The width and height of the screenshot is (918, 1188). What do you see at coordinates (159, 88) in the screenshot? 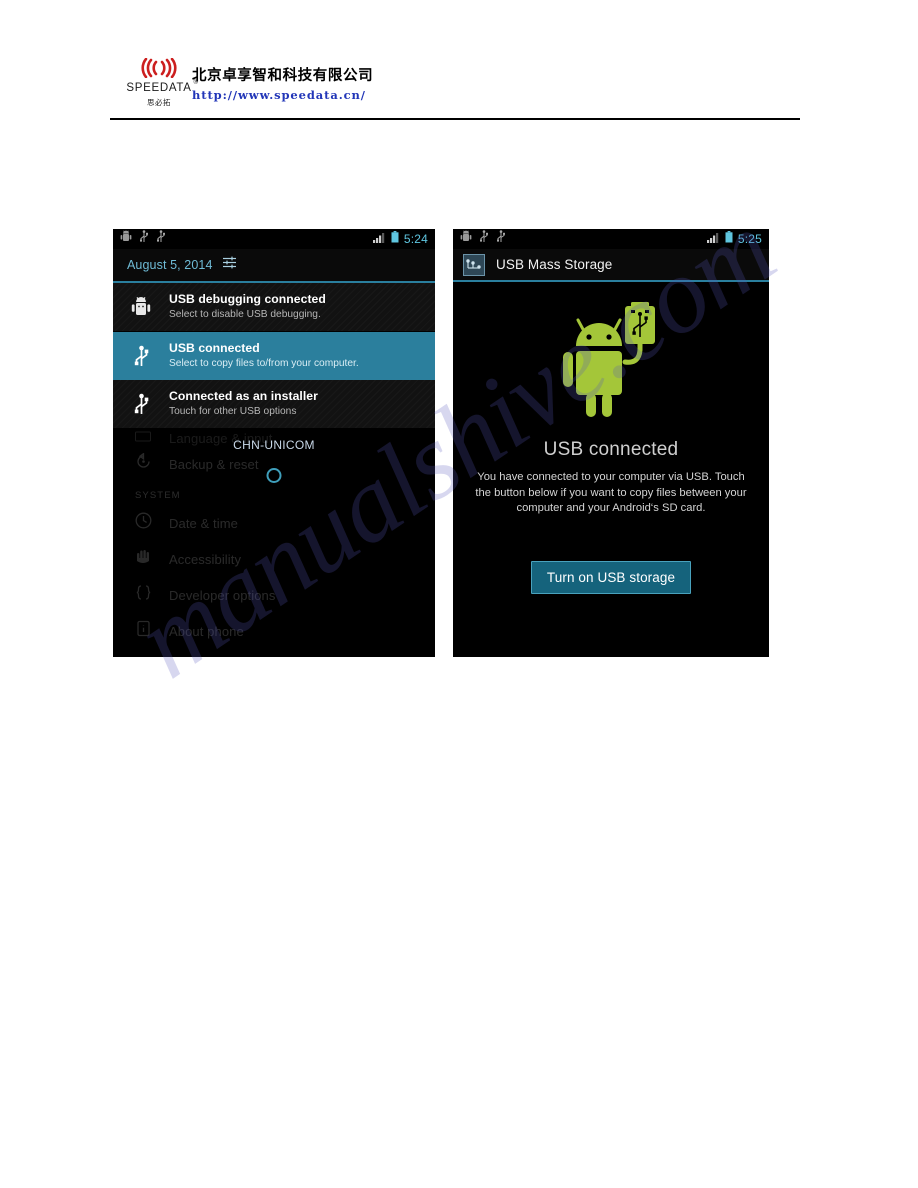
I see `logo-wordmark-text: SPEEDATA` at bounding box center [159, 88].